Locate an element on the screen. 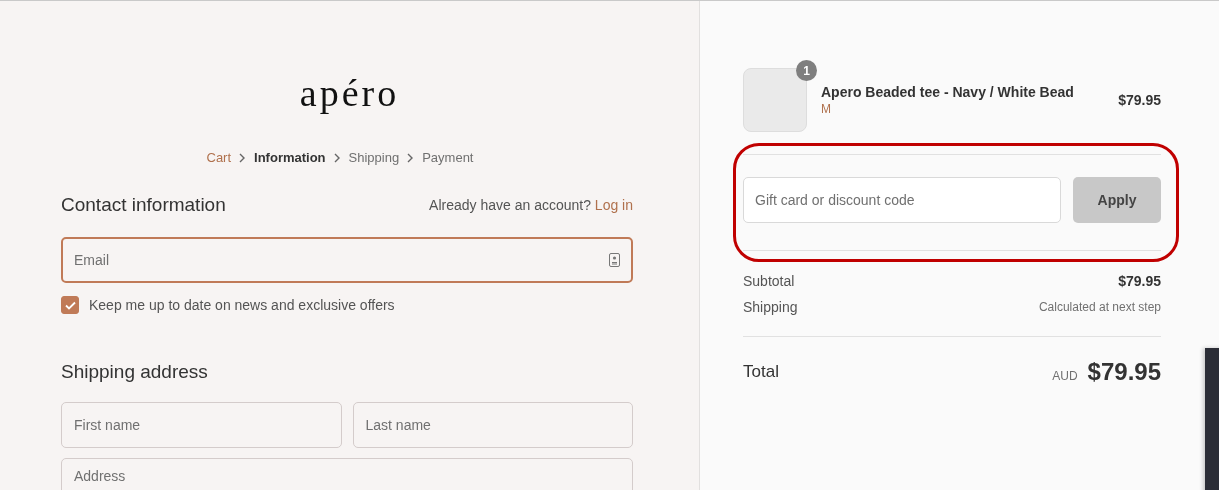 The image size is (1219, 490). breadcrumb-item: Information is located at coordinates (290, 158).